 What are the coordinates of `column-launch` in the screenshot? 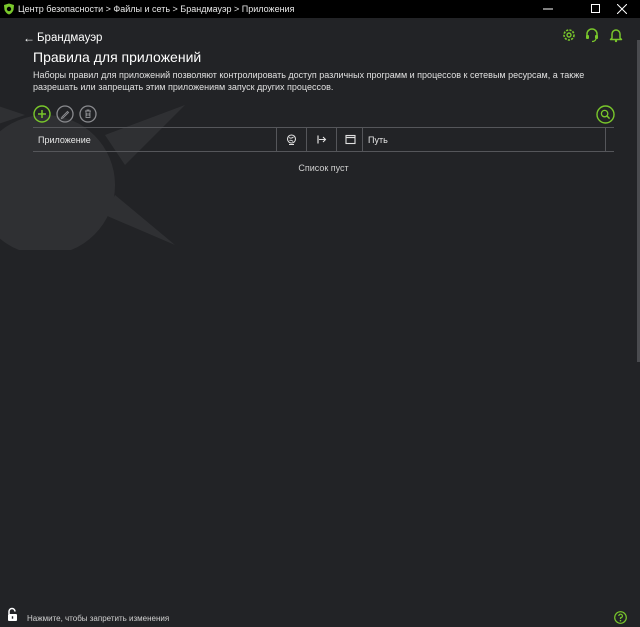 It's located at (321, 139).